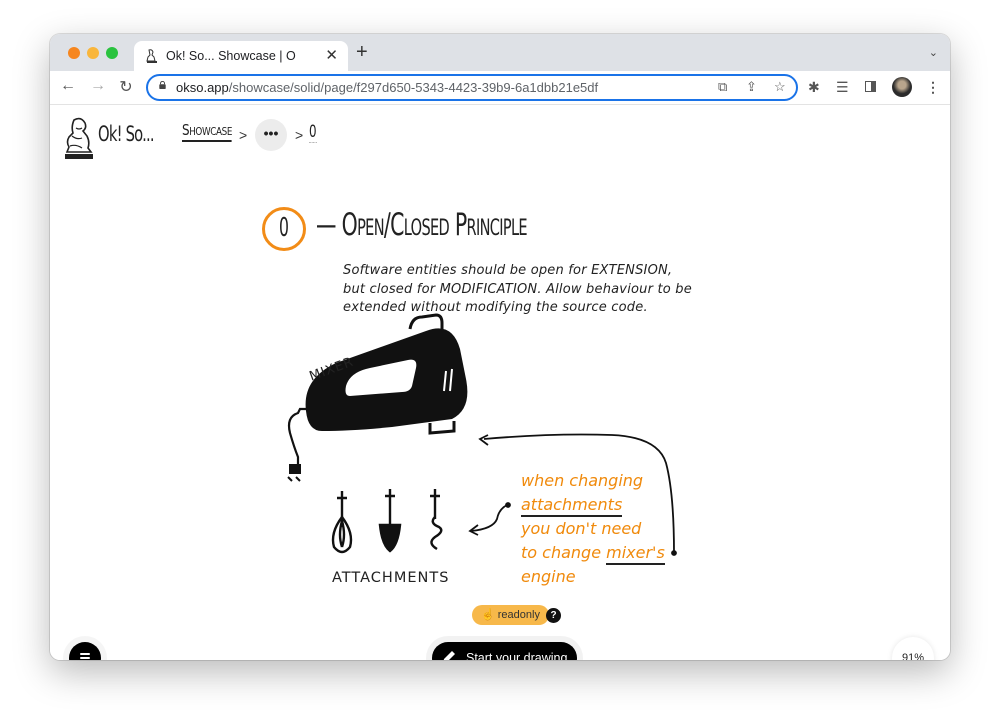  I want to click on note-line: you don't need, so click(581, 528).